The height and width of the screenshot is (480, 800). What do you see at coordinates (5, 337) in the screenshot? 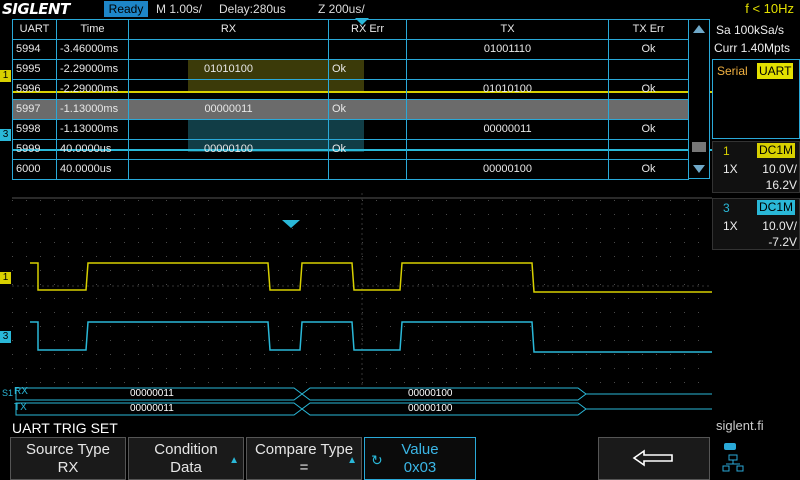
I see `ch3-offset-marker: 3` at bounding box center [5, 337].